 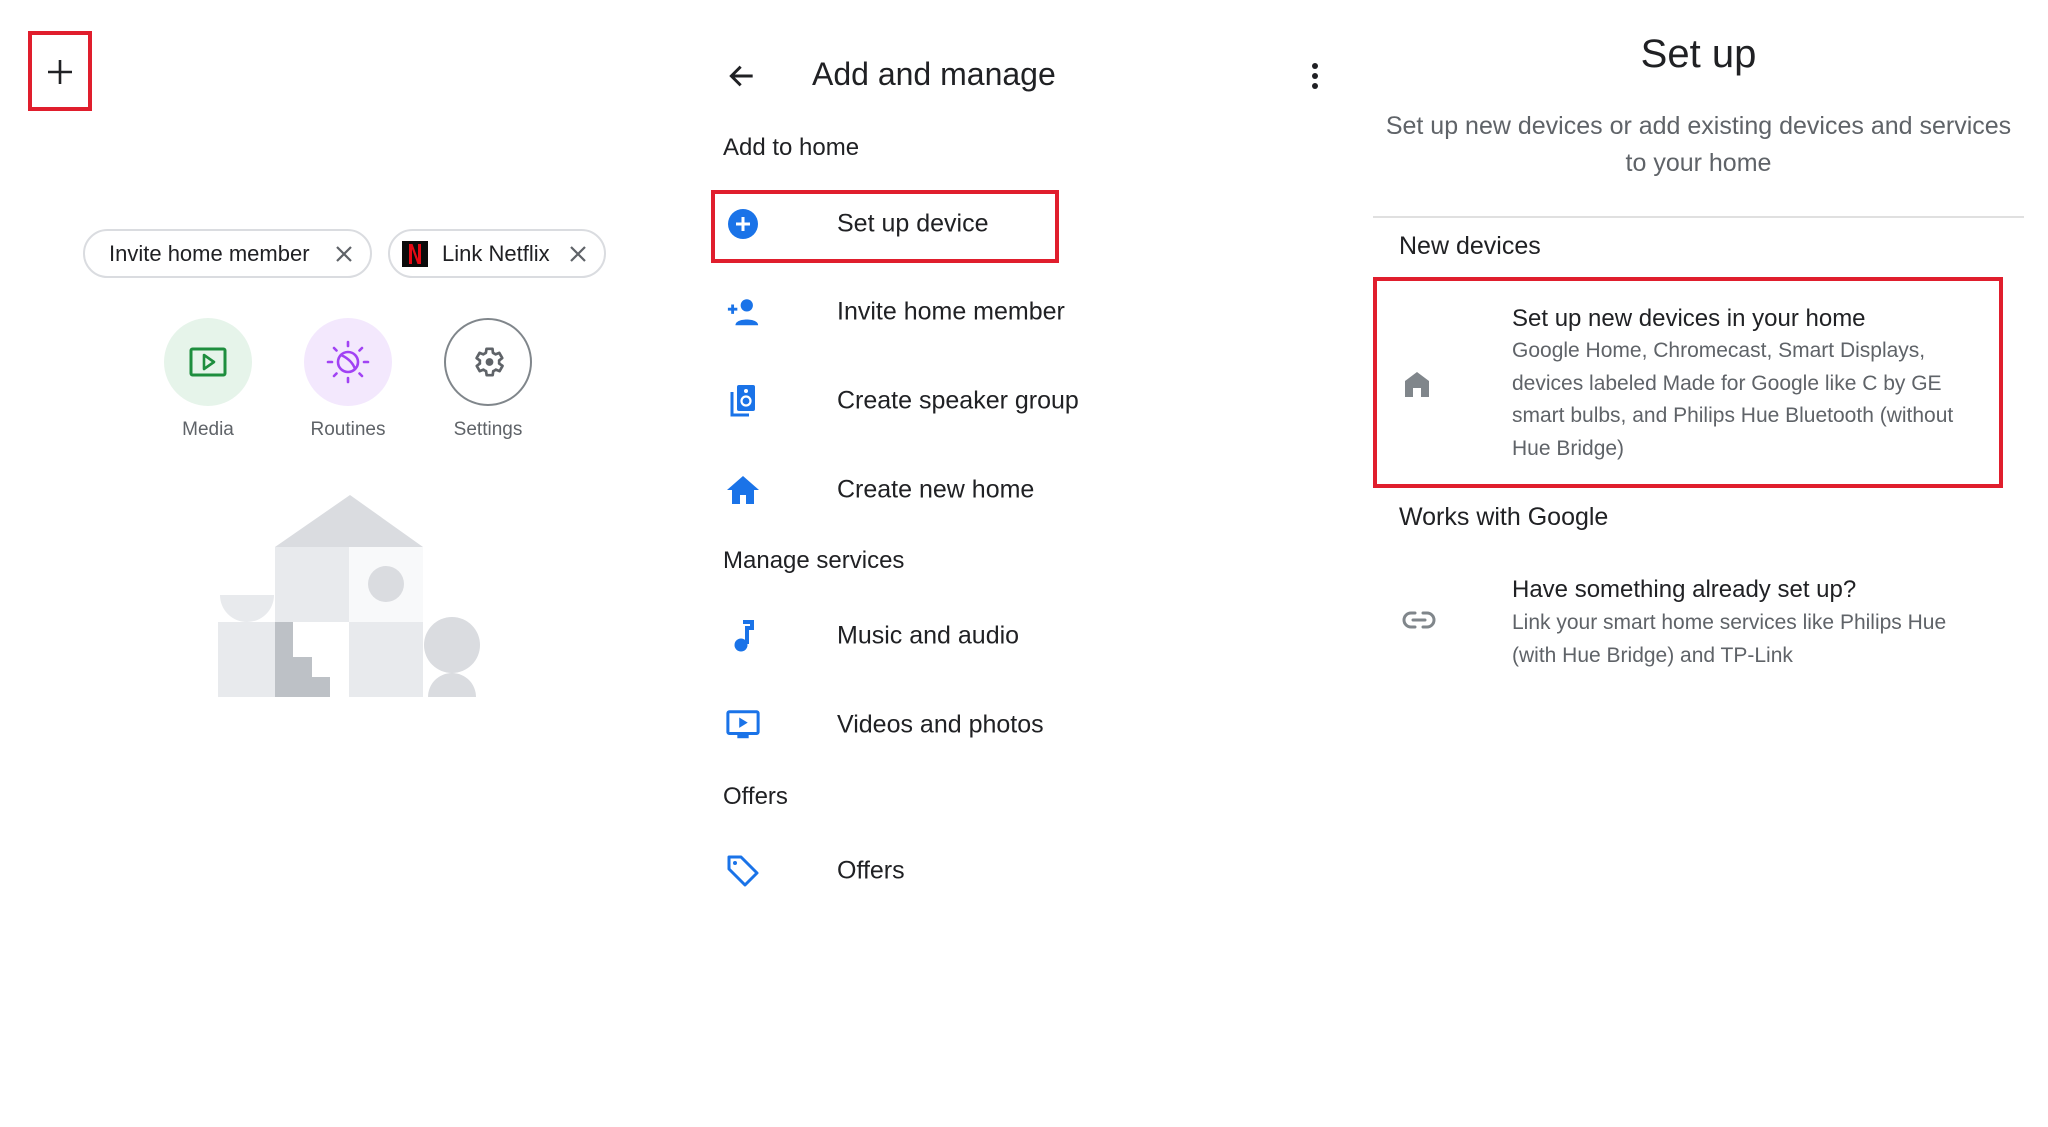 I want to click on media-button, so click(x=208, y=362).